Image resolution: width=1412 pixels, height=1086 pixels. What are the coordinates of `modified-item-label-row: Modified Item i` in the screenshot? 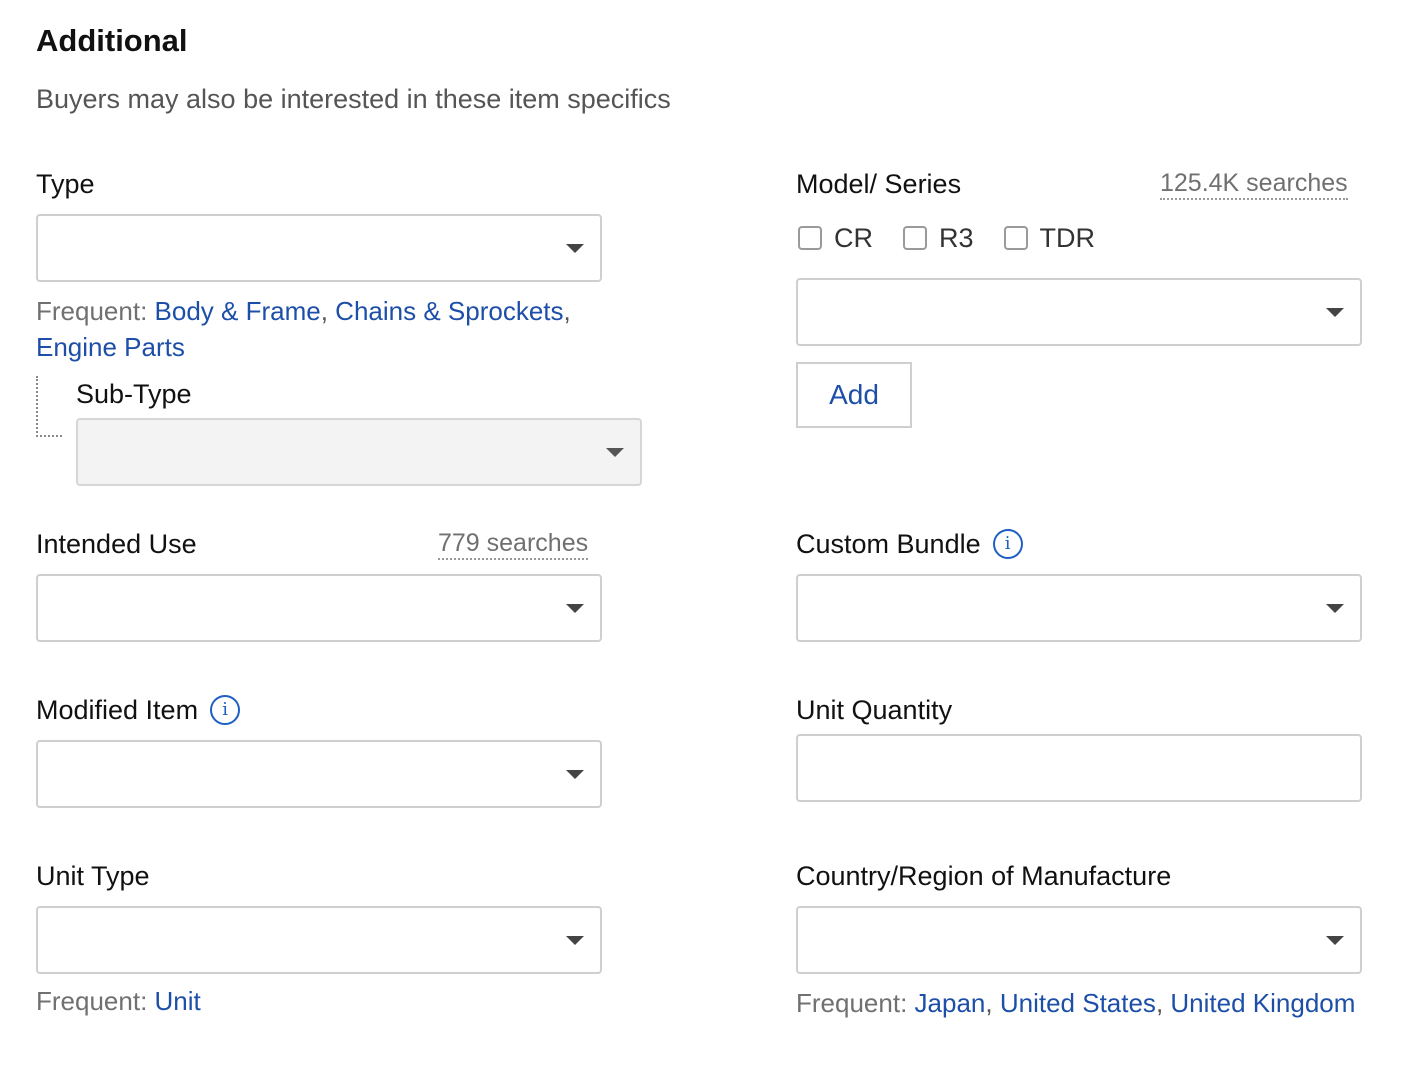 It's located at (138, 710).